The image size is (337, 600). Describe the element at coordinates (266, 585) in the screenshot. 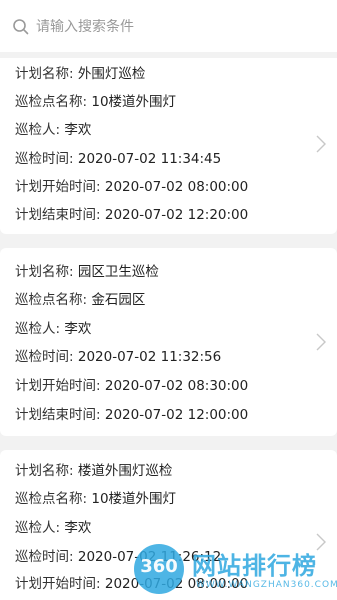

I see `watermark-subtitle: WWW.WANGZHAN360.COM` at that location.